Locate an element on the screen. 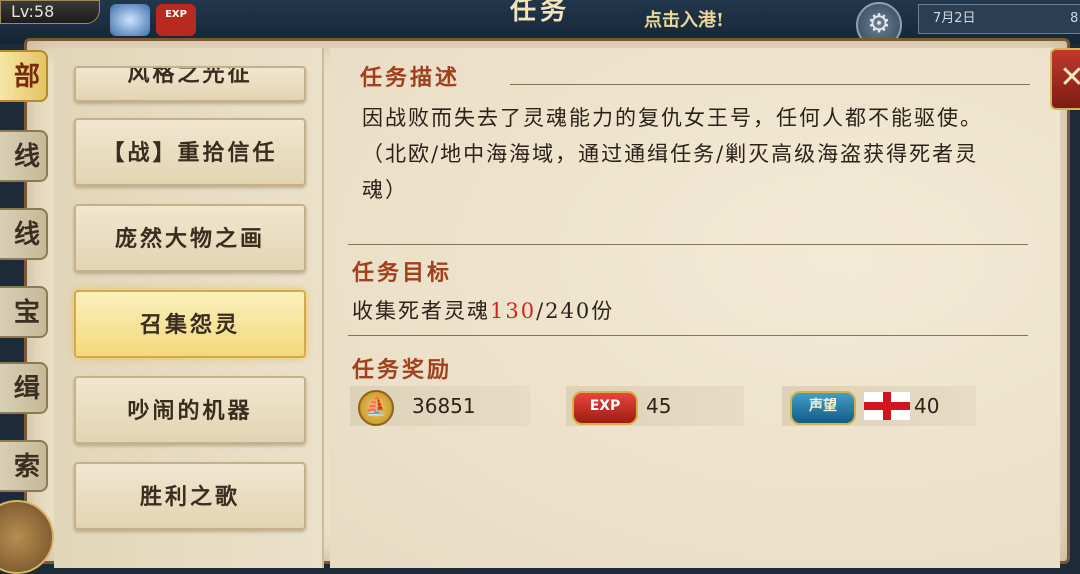  exp-boost-icon: EXP is located at coordinates (176, 20).